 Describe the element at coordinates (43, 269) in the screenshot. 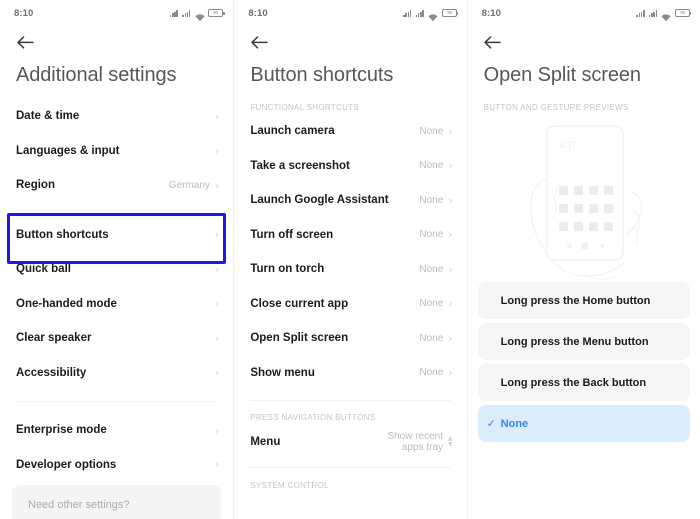

I see `list-item-label: Quick ball` at that location.